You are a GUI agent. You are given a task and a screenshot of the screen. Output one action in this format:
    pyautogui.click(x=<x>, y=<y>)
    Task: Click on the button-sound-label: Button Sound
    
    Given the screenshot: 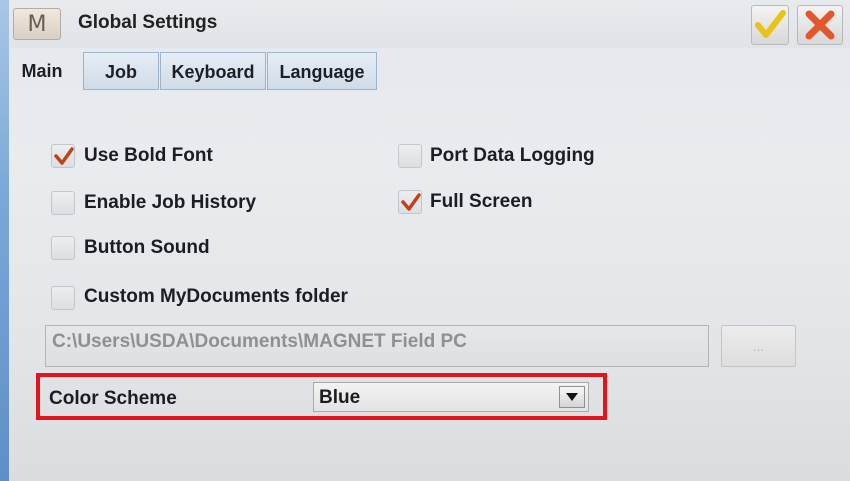 What is the action you would take?
    pyautogui.click(x=147, y=247)
    